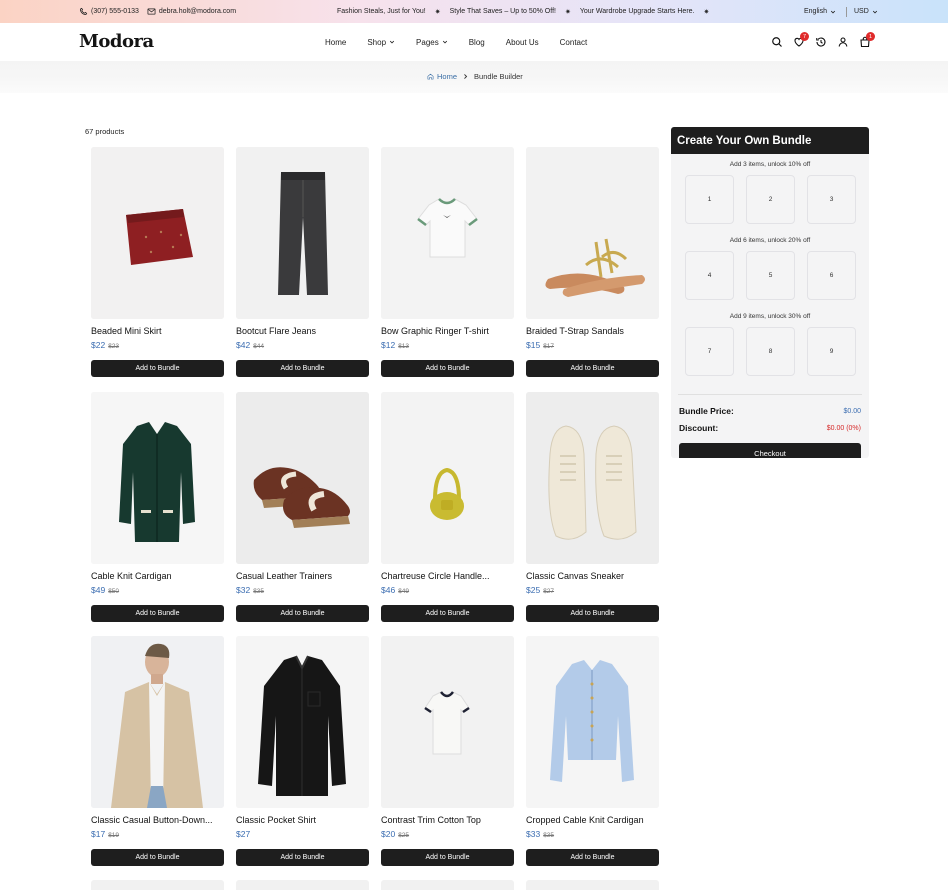 This screenshot has width=948, height=890. Describe the element at coordinates (637, 11) in the screenshot. I see `promo-text: Your Wardrobe Upgrade Starts Here.` at that location.